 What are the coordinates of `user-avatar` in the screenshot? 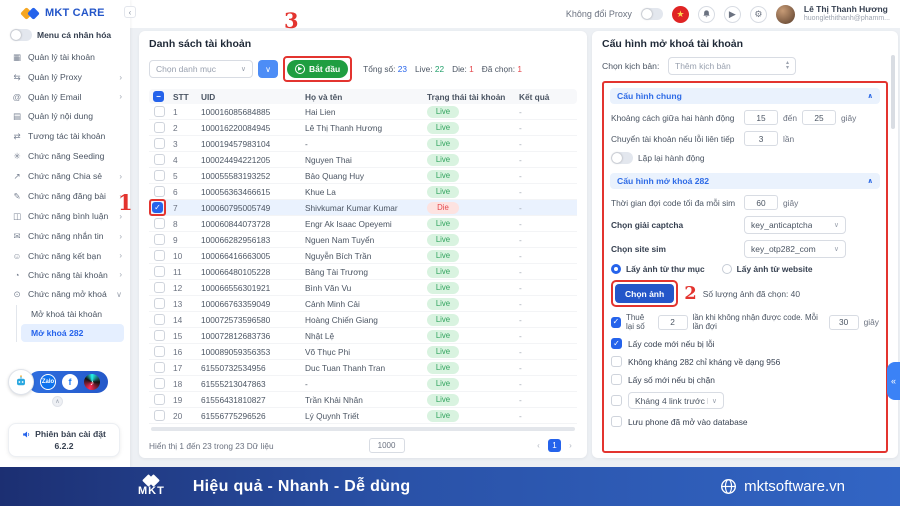 It's located at (785, 14).